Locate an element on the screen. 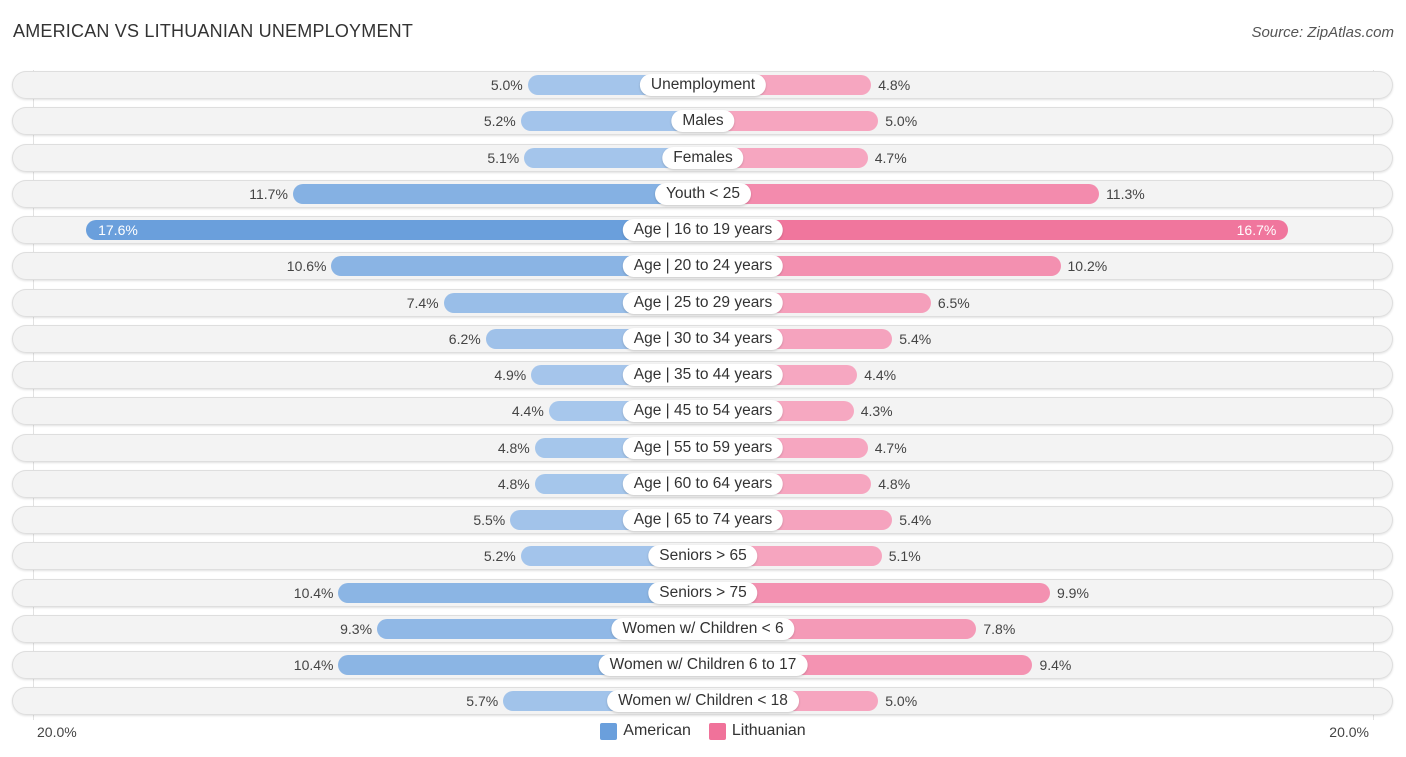 The height and width of the screenshot is (757, 1406). chart-row: 10.6% 10.2% Age | 20 to 24 years is located at coordinates (702, 266).